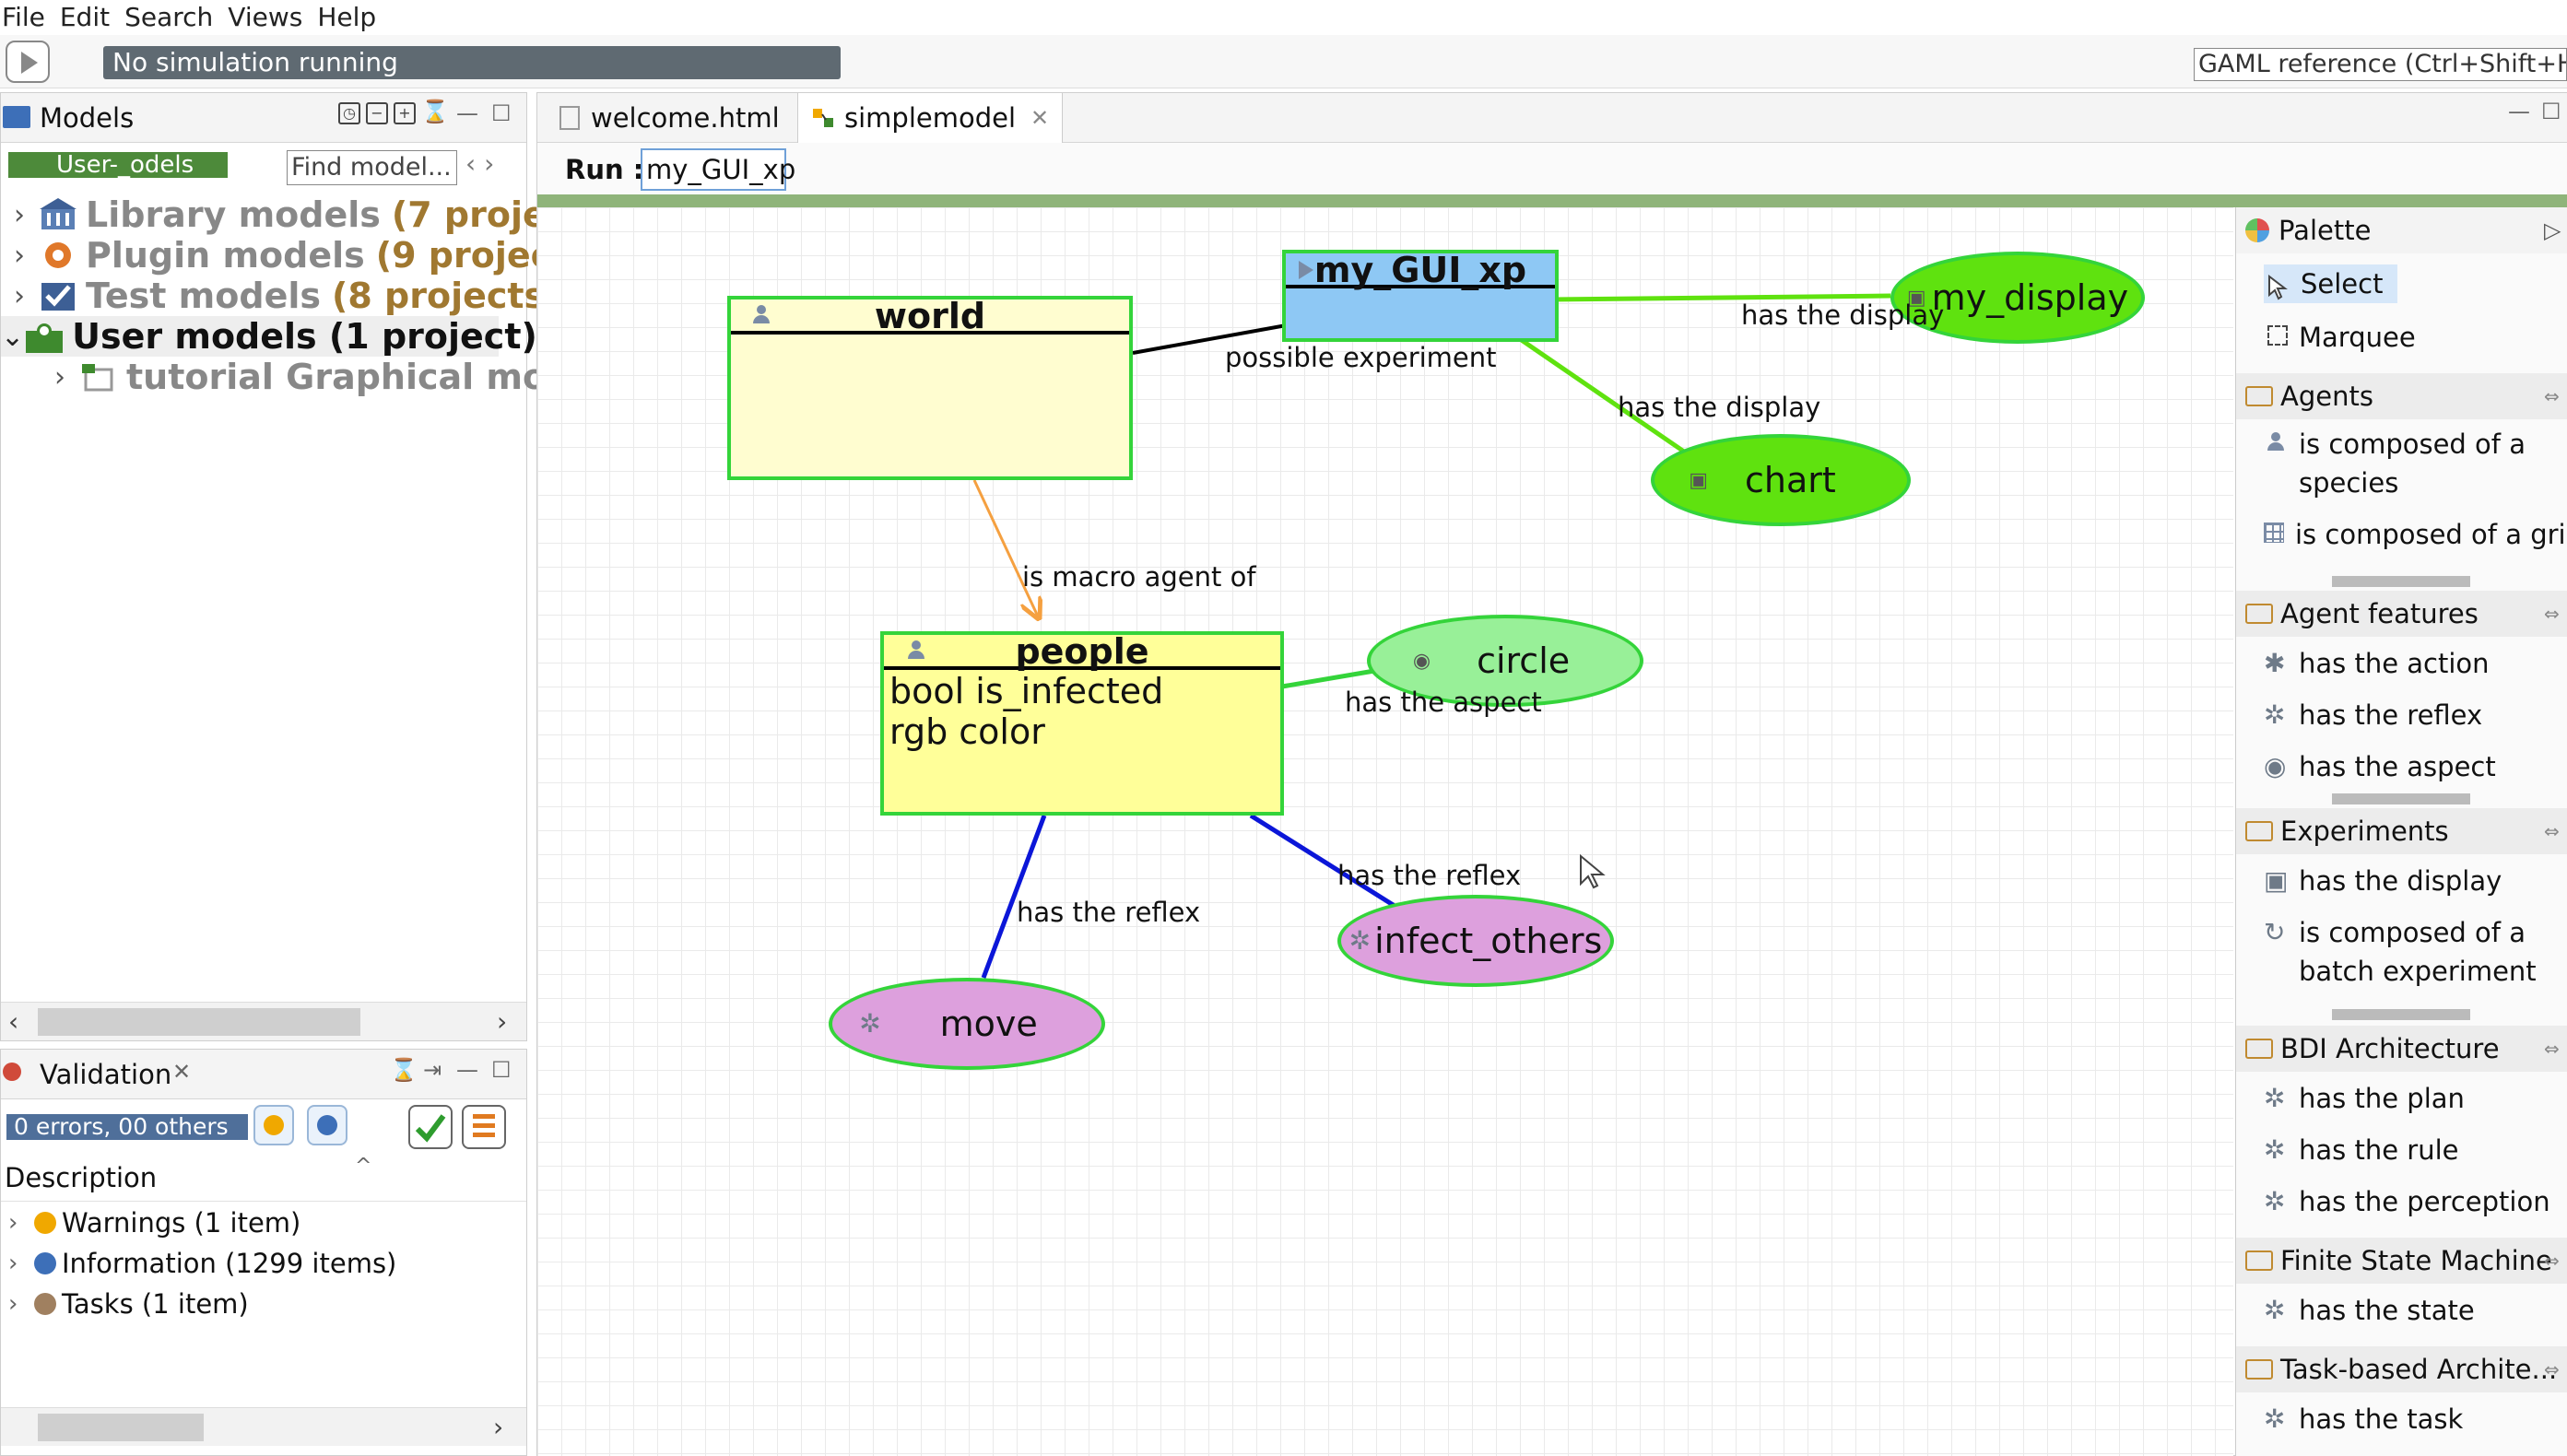 This screenshot has height=1456, width=2567. Describe the element at coordinates (306, 377) in the screenshot. I see `tree-item-tutorial: › tutorial Graphical mod` at that location.